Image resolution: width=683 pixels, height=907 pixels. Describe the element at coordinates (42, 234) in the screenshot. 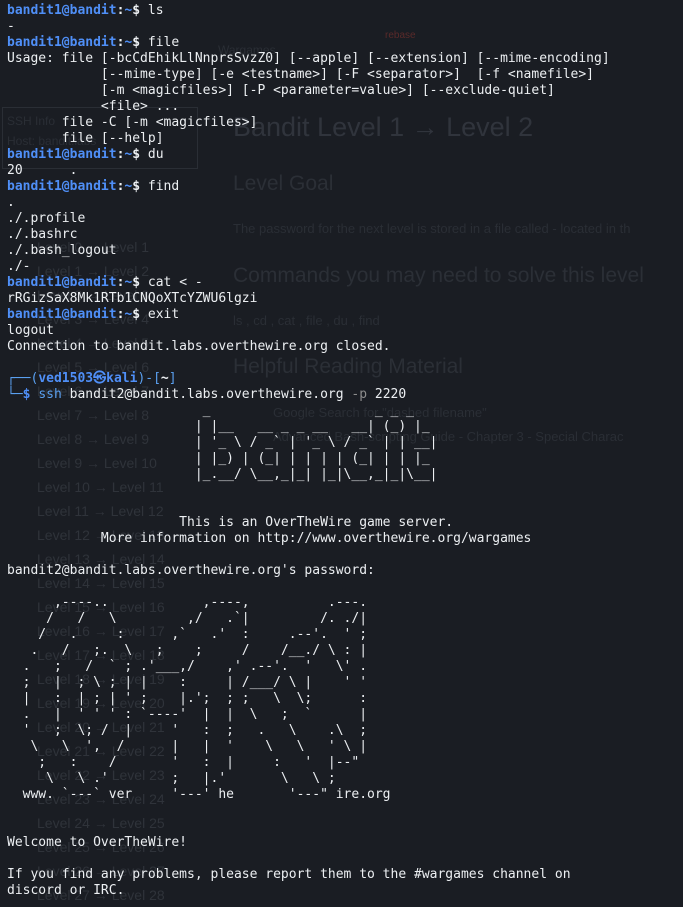

I see `output-line: ./.bashrc` at that location.